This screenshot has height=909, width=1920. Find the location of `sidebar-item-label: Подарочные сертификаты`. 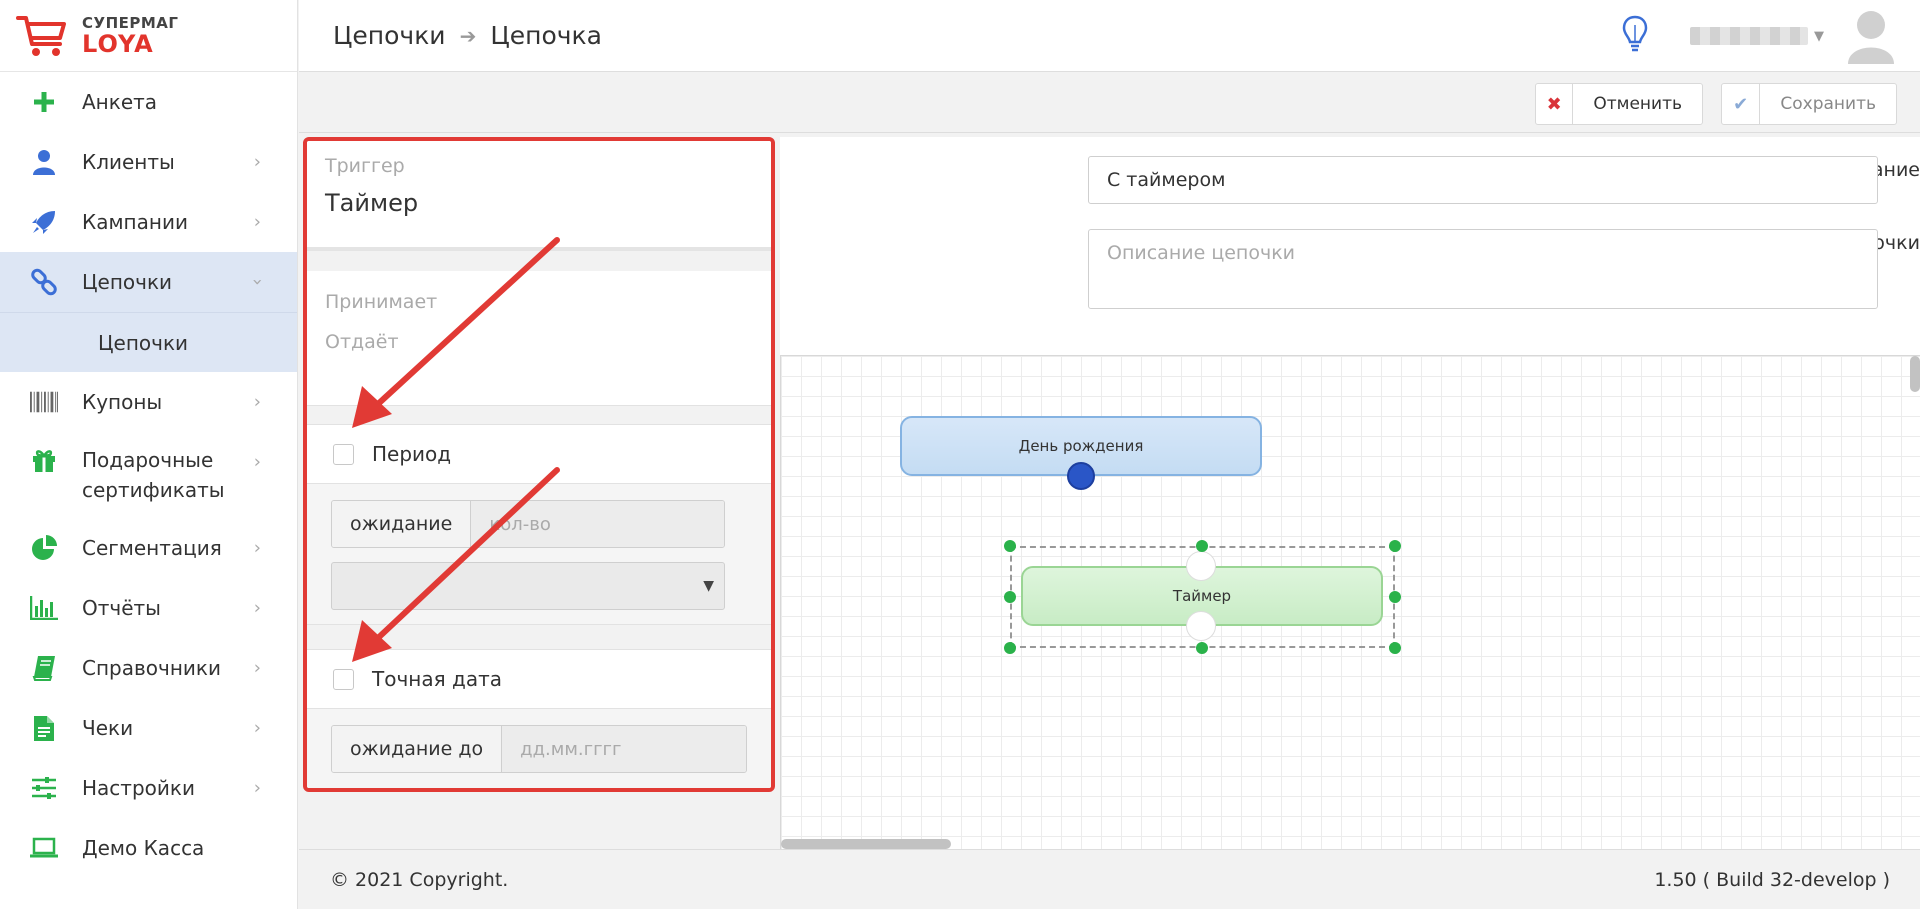

sidebar-item-label: Подарочные сертификаты is located at coordinates (153, 475).